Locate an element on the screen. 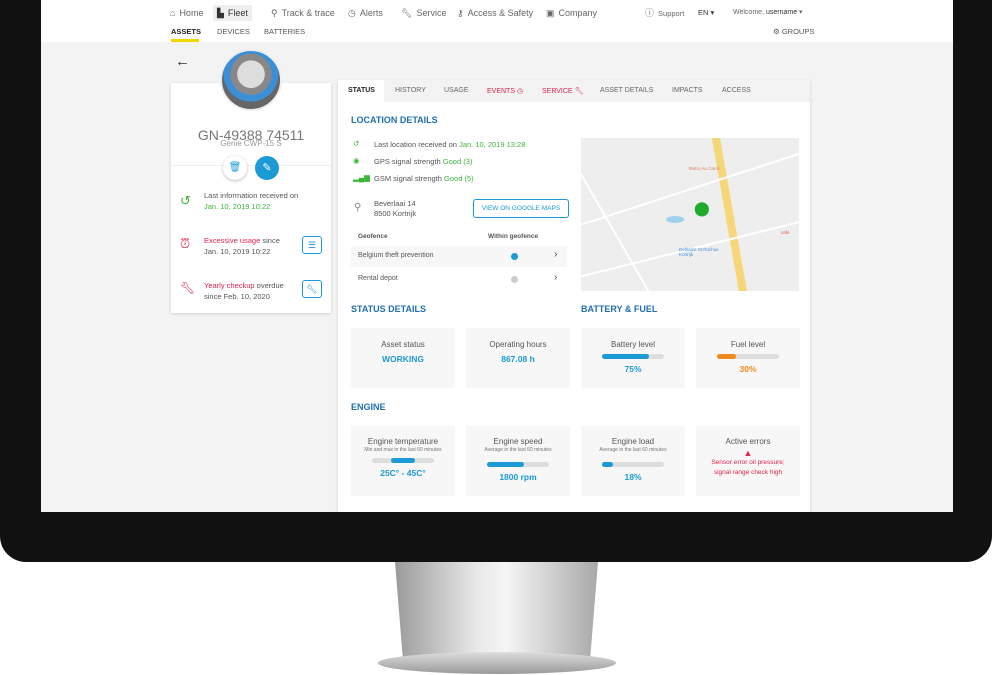 This screenshot has width=992, height=675. engine-heading: ENGINE is located at coordinates (368, 407).